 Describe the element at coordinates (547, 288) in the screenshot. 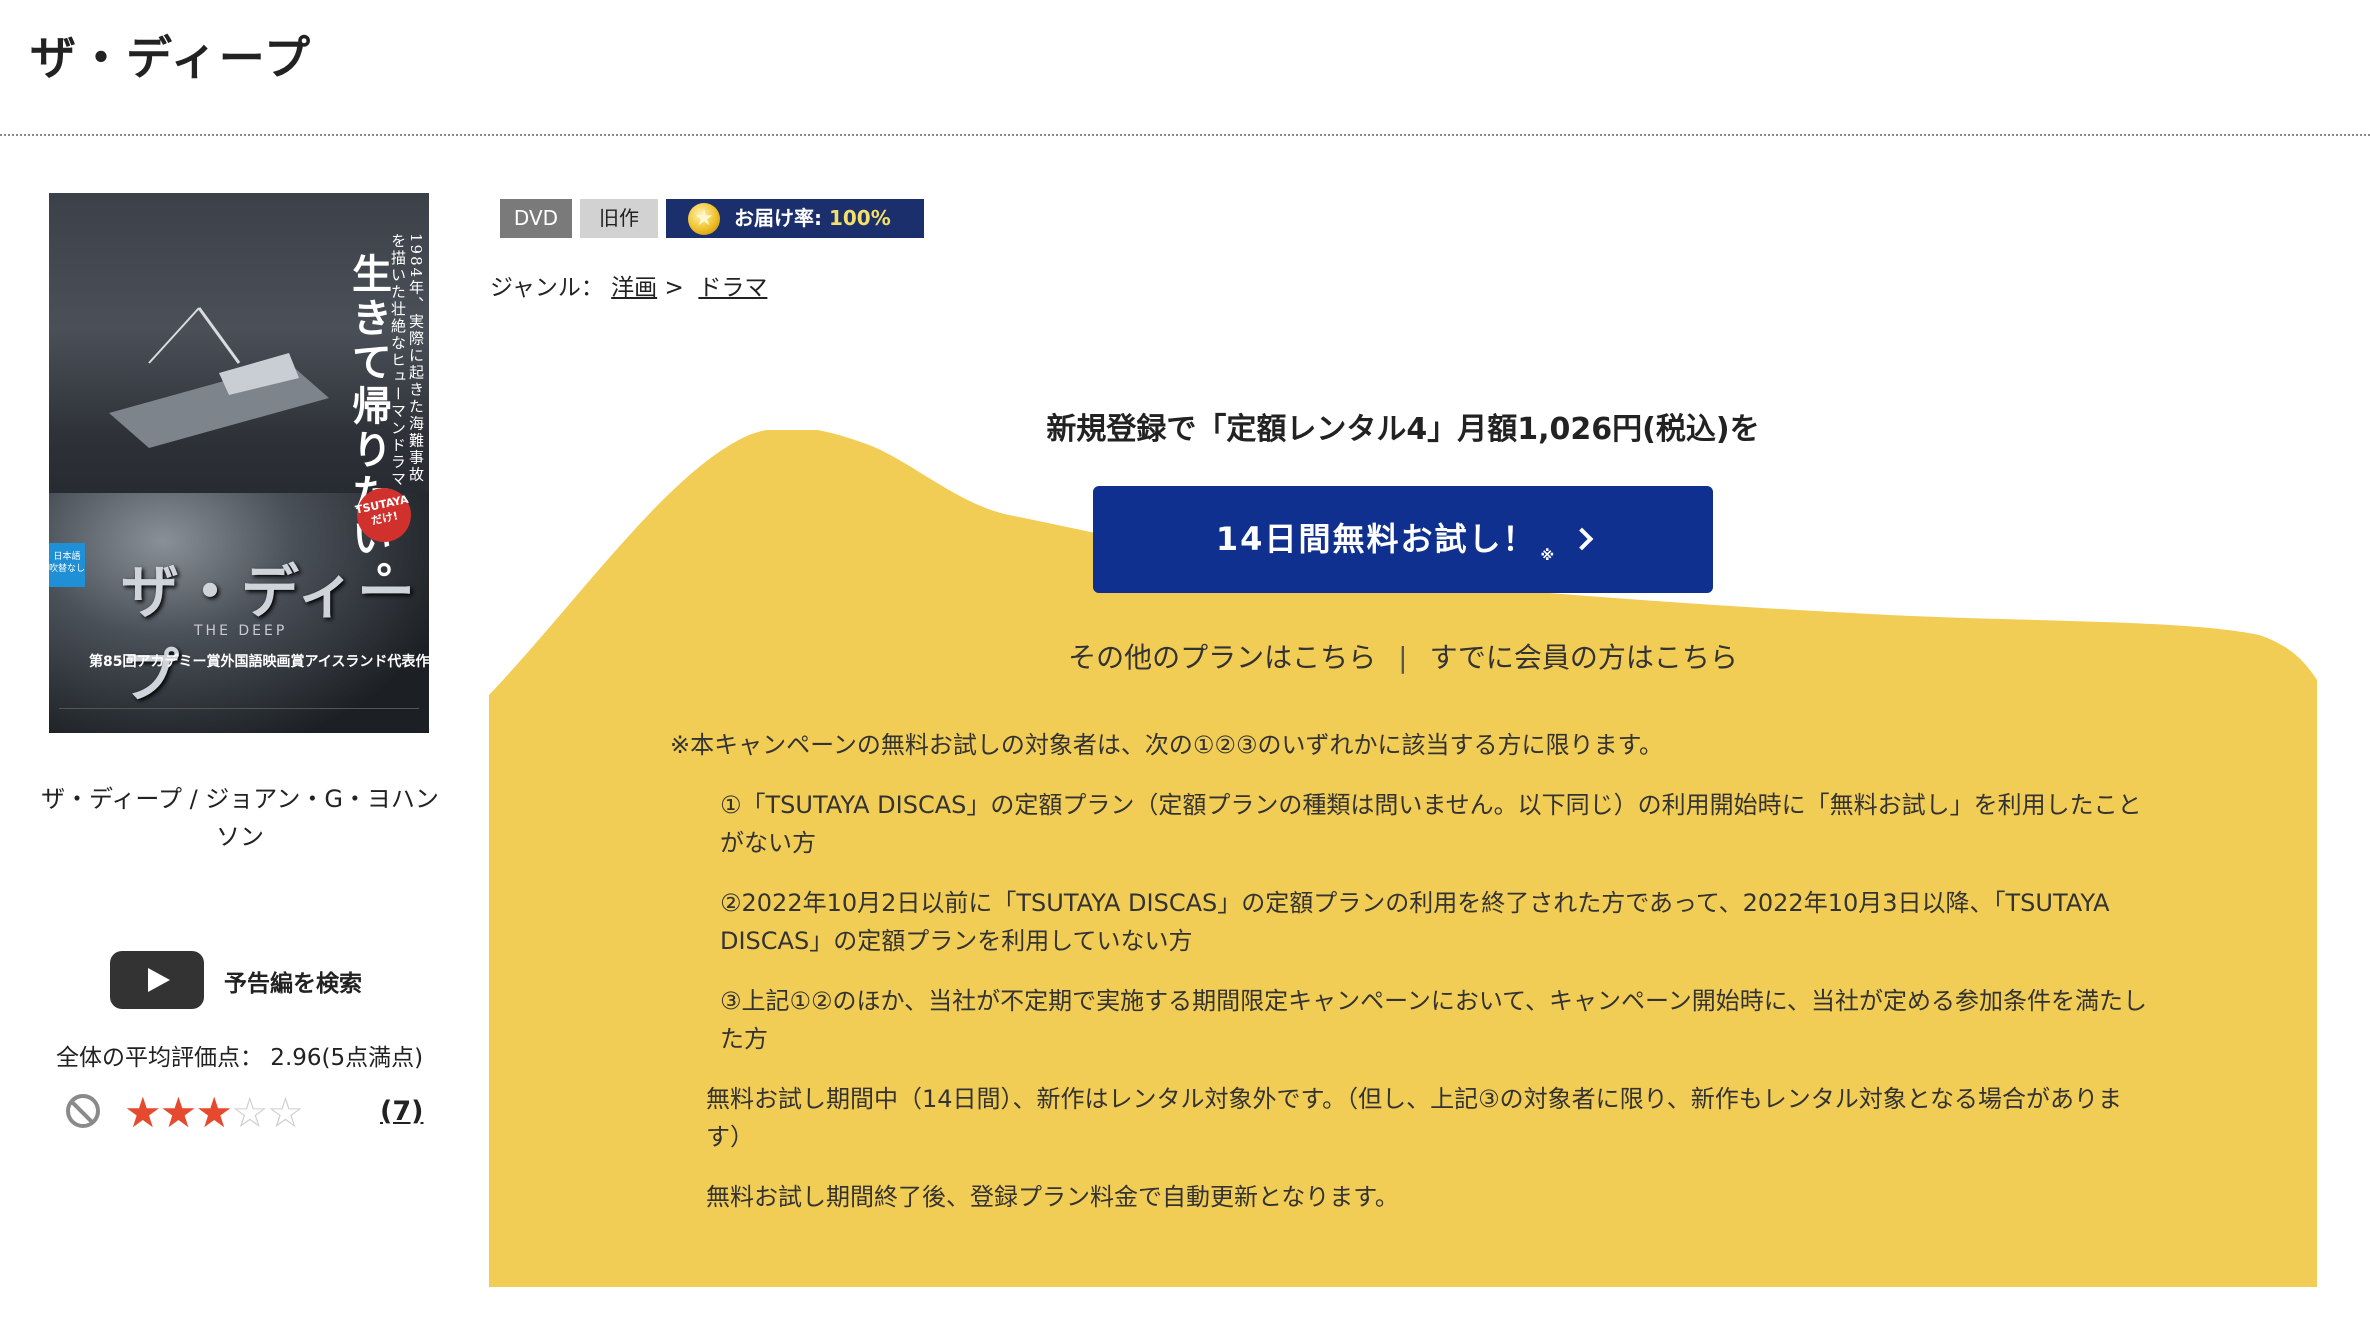

I see `genre-label: ジャンル：` at that location.